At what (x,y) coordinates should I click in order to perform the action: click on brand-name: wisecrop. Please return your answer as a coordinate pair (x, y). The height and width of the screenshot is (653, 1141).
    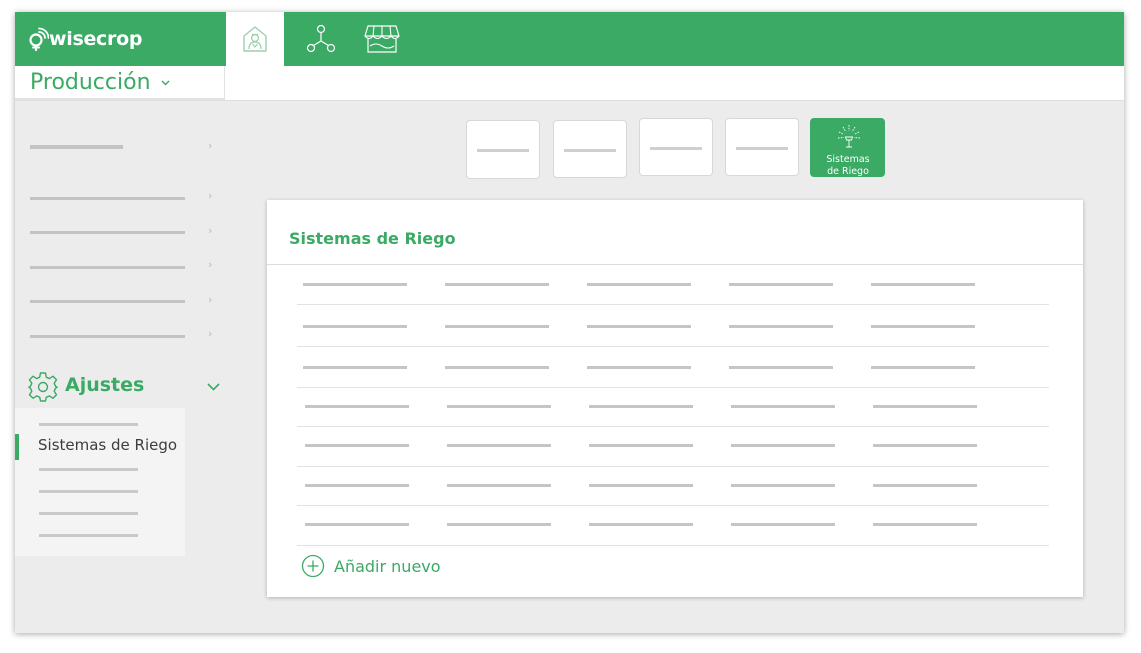
    Looking at the image, I should click on (96, 39).